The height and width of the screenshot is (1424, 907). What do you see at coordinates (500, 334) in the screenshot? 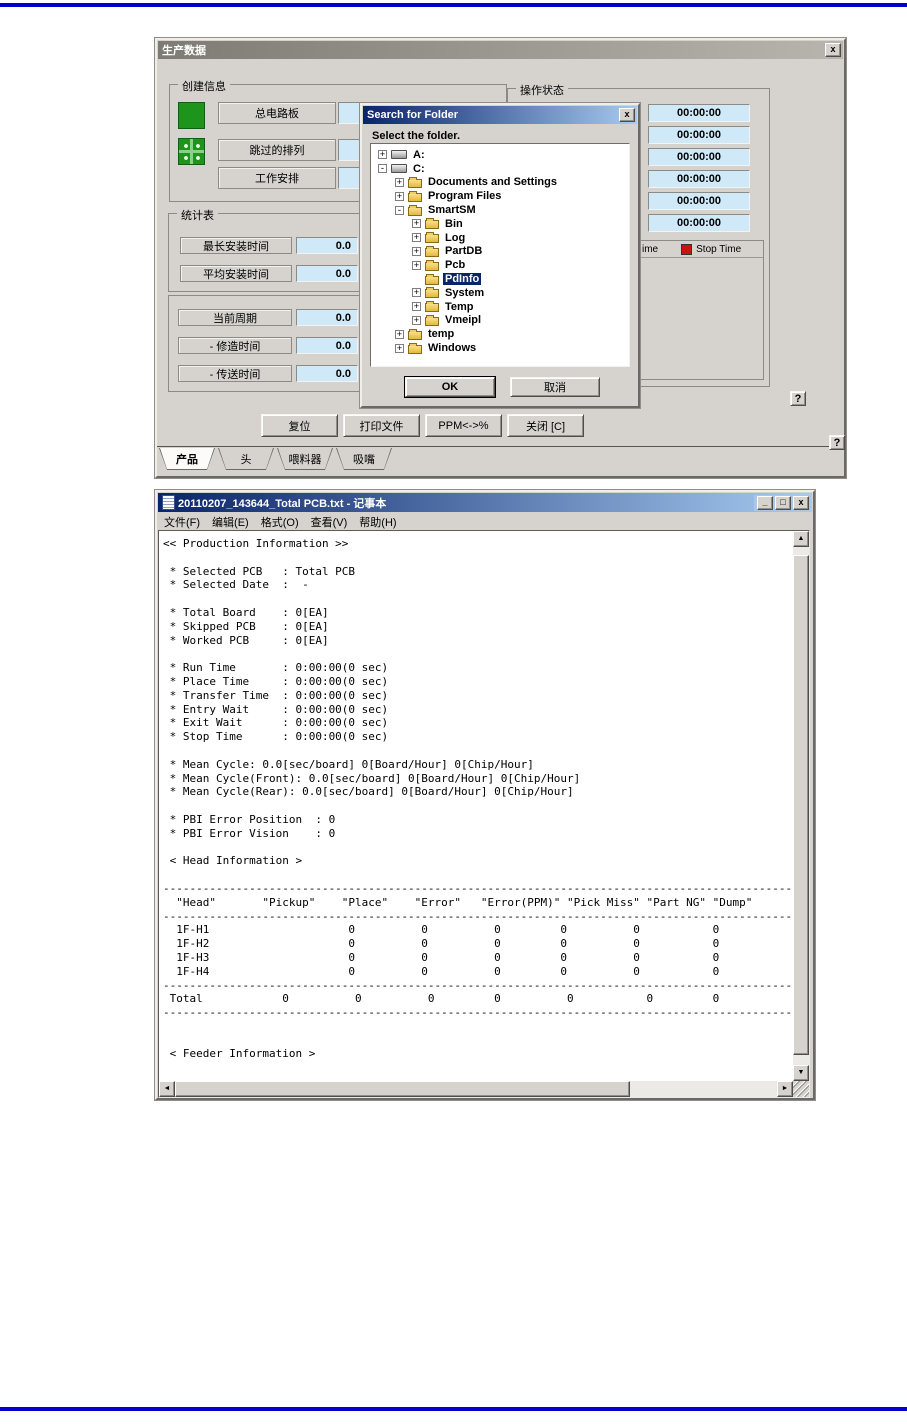
I see `tree-item: temp` at bounding box center [500, 334].